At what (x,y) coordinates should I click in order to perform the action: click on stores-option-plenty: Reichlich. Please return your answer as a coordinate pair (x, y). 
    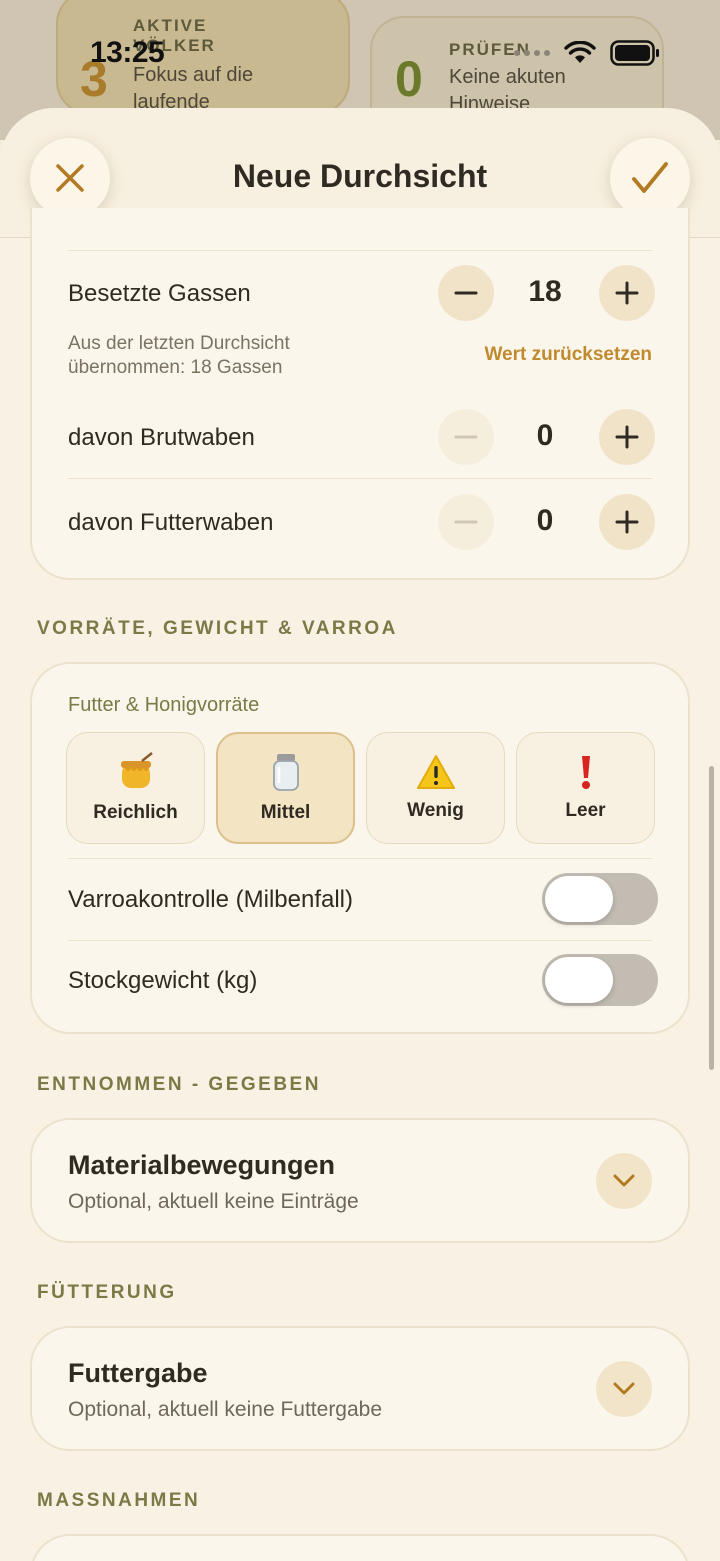
    Looking at the image, I should click on (135, 788).